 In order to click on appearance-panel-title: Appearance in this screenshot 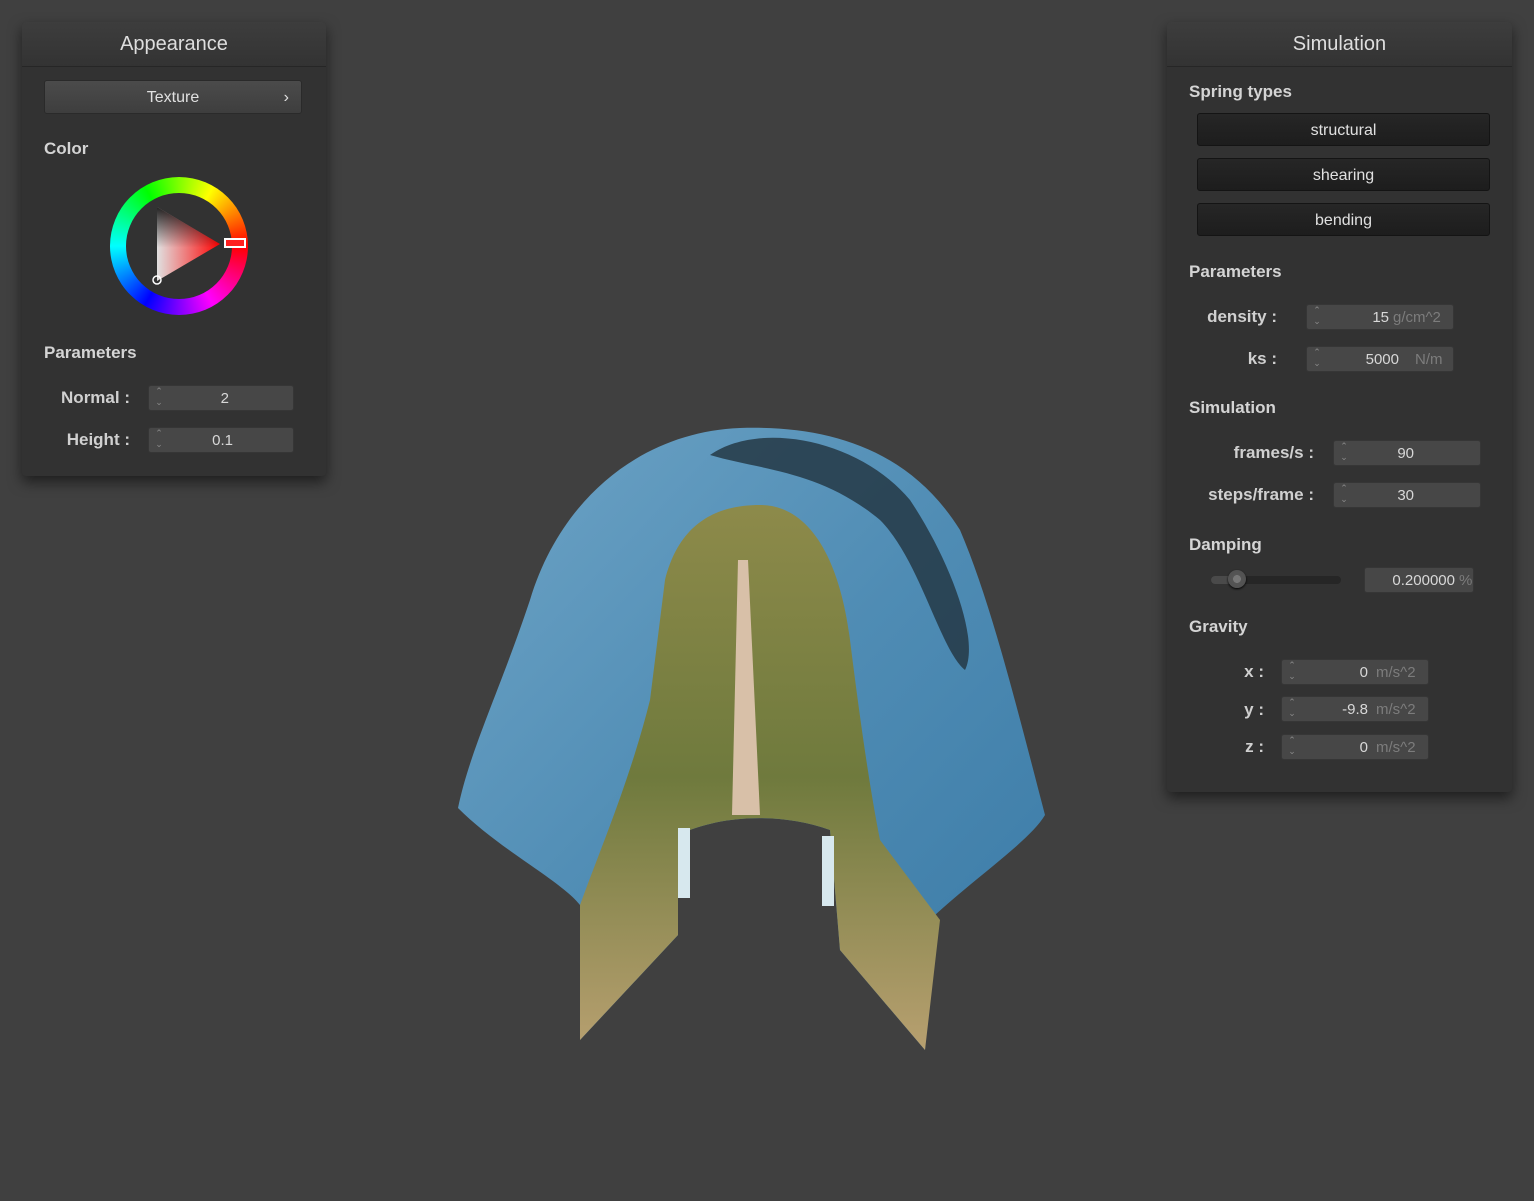, I will do `click(174, 44)`.